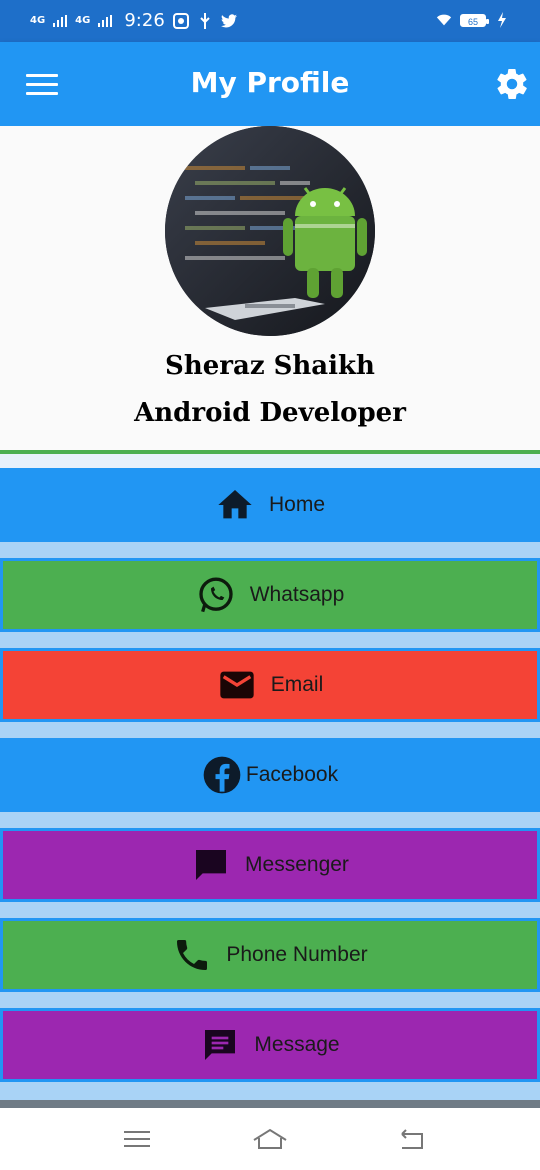 This screenshot has height=1170, width=540. I want to click on gear-icon, so click(512, 84).